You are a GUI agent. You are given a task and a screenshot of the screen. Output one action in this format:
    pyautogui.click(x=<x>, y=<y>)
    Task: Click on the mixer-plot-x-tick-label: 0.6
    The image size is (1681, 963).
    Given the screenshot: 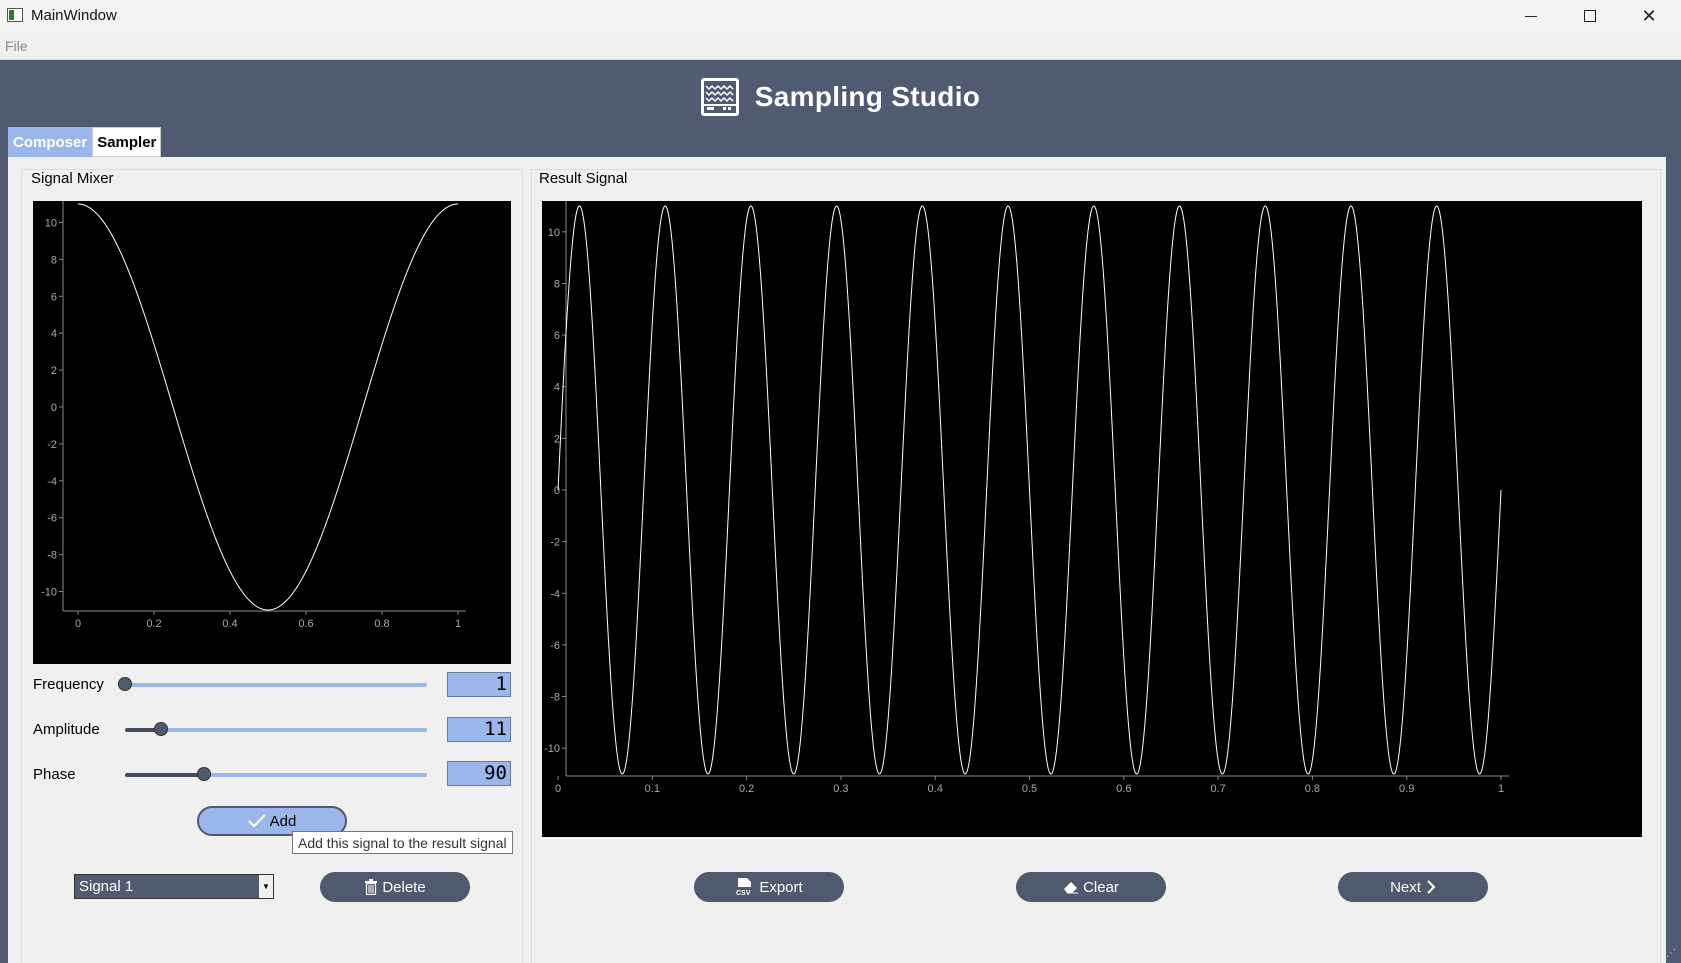 What is the action you would take?
    pyautogui.click(x=305, y=624)
    